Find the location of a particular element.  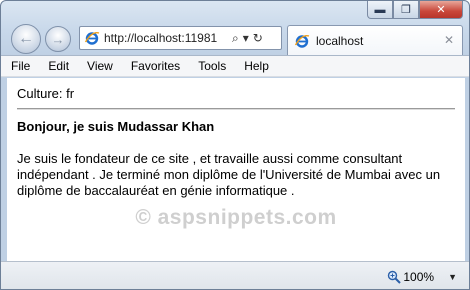

menu-favorites: Favorites is located at coordinates (155, 66).